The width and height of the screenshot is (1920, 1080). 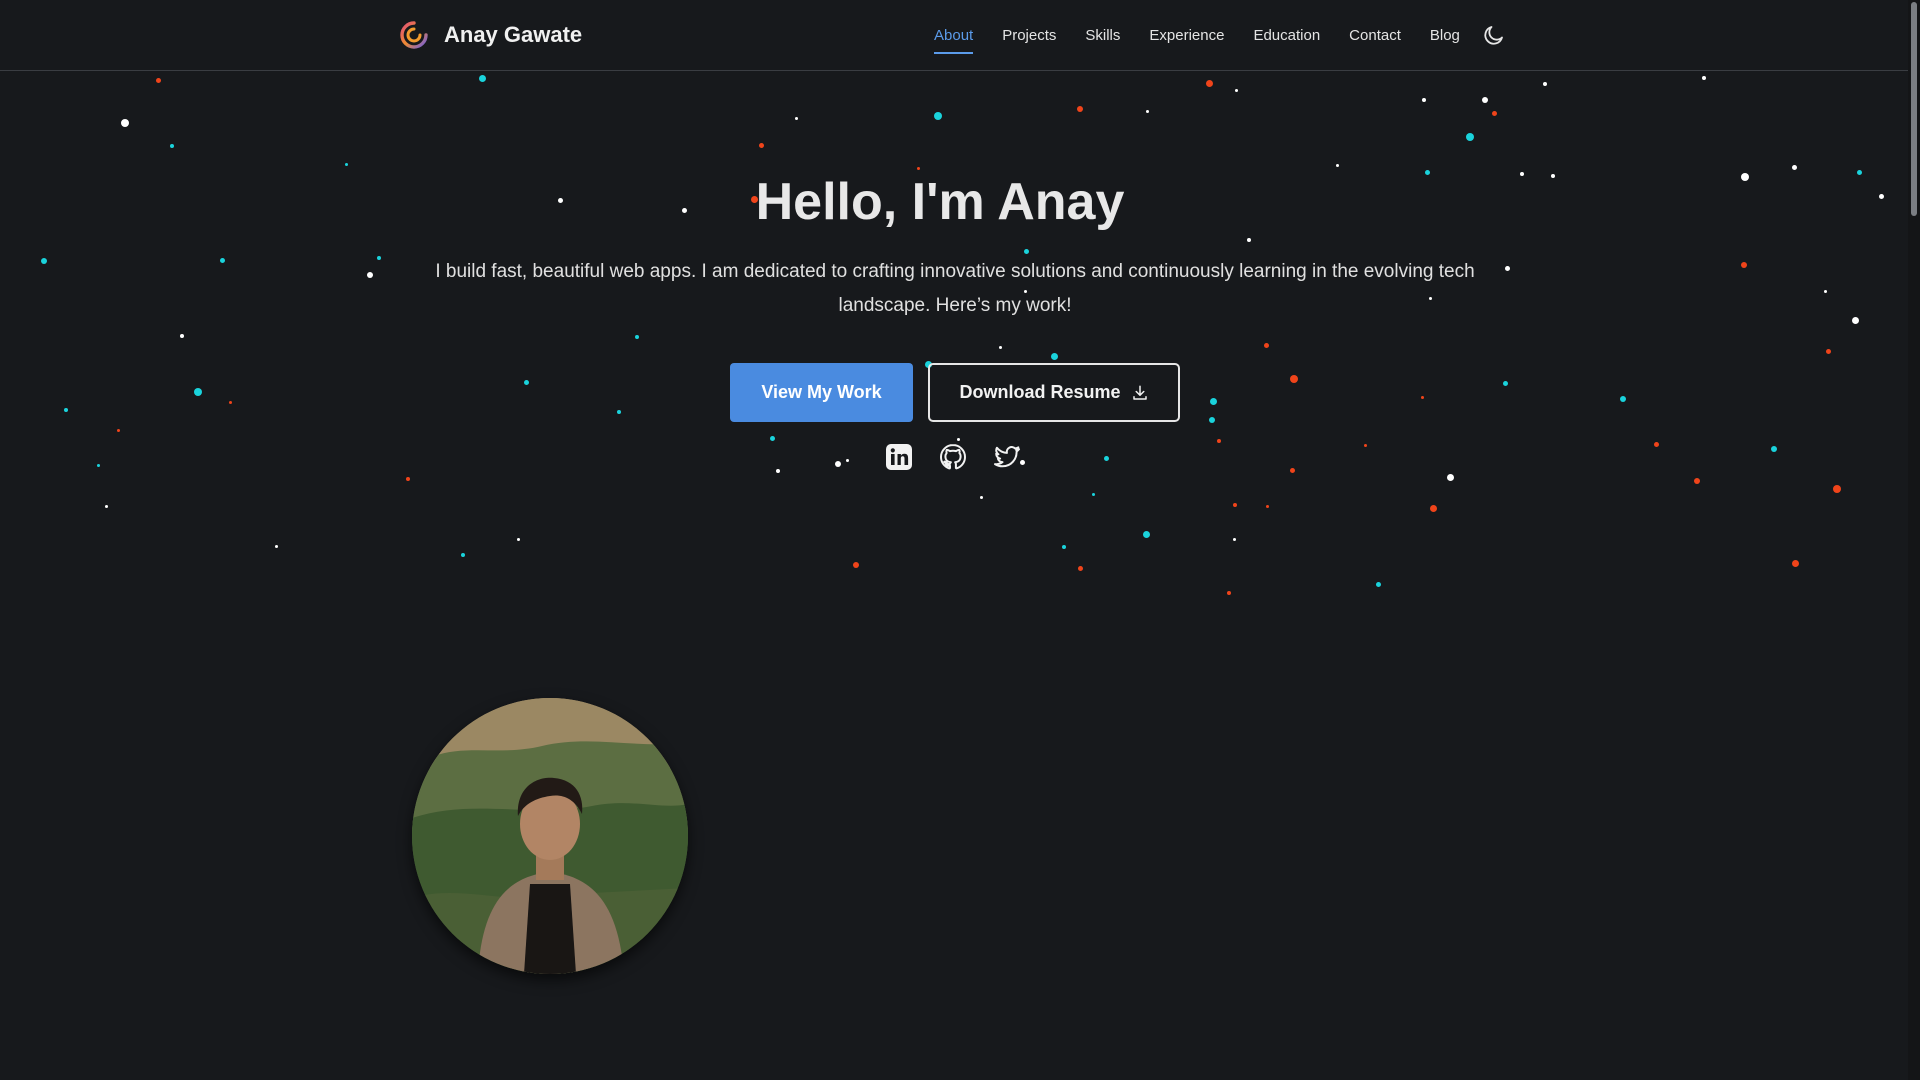 I want to click on download-resume-button: Download Resume, so click(x=1054, y=392).